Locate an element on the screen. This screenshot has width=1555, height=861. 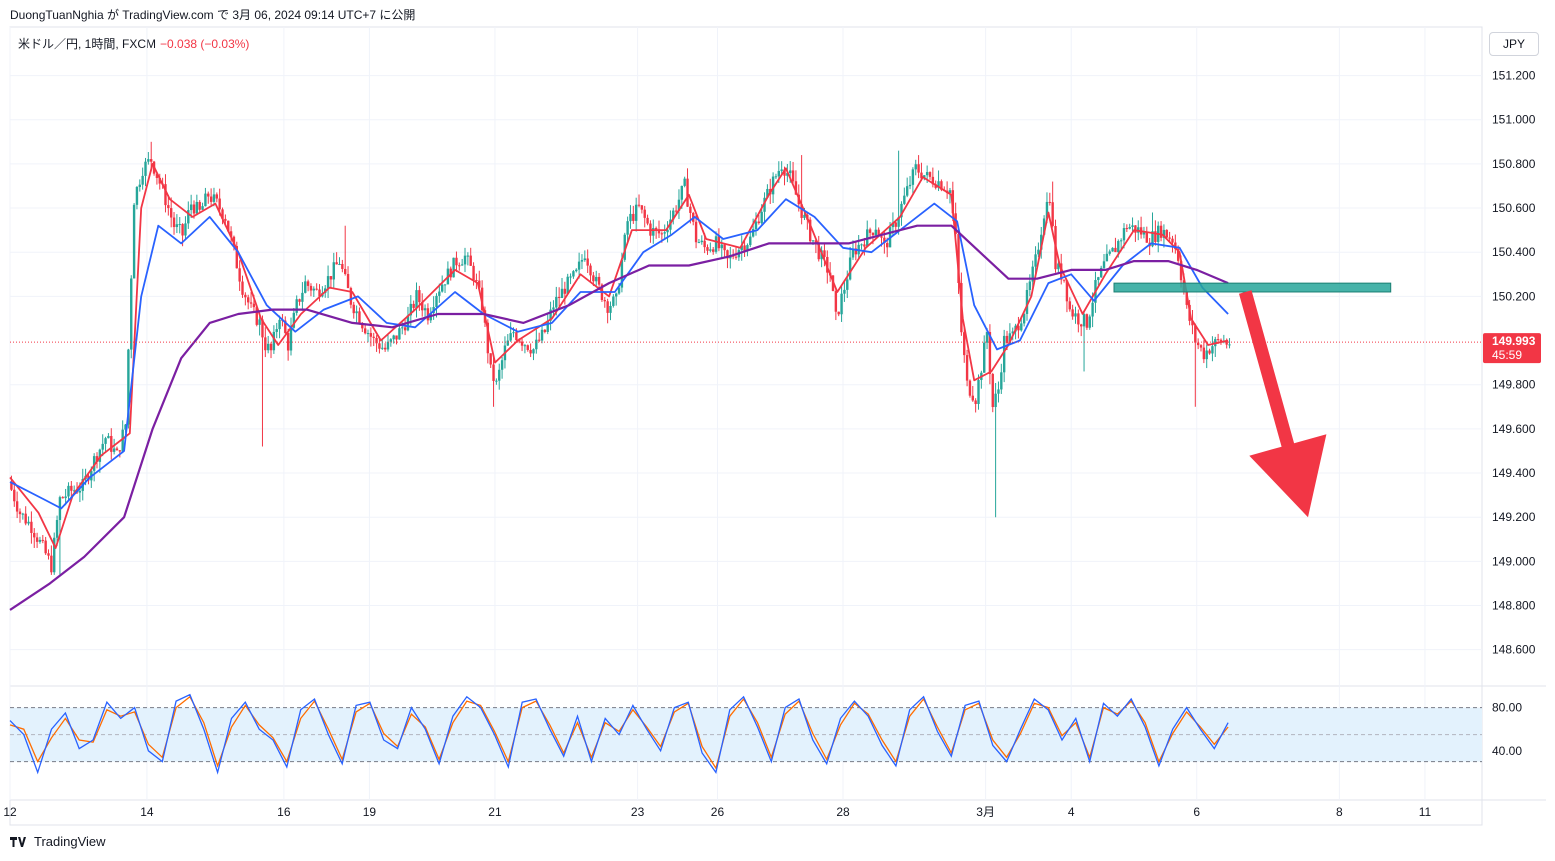
time-tick-label: 23 is located at coordinates (638, 812).